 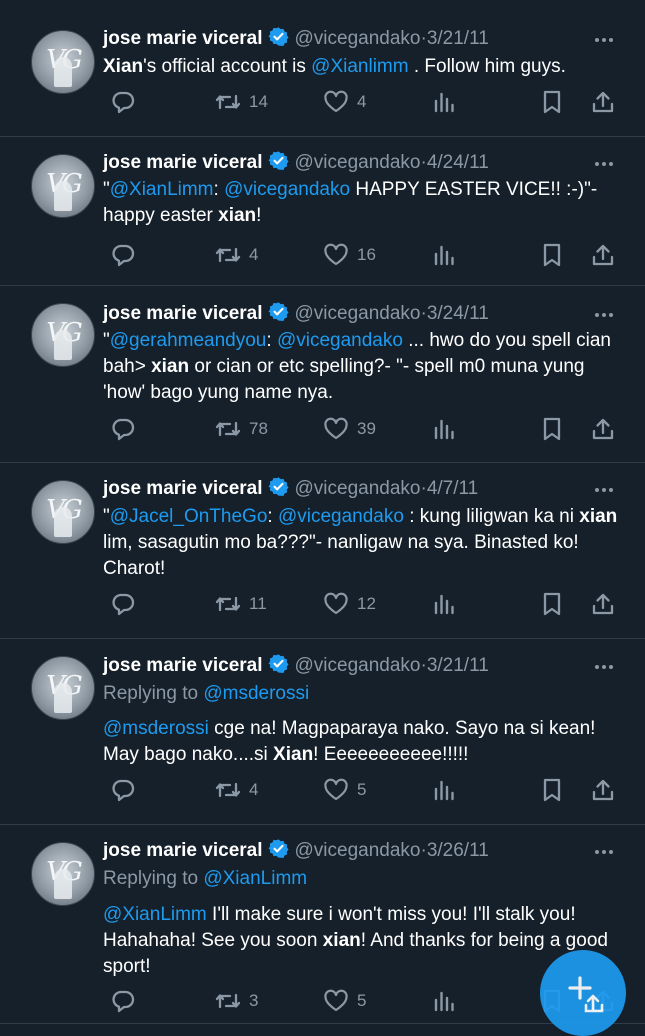 I want to click on replying-to-handle: @XianLimm, so click(x=255, y=878).